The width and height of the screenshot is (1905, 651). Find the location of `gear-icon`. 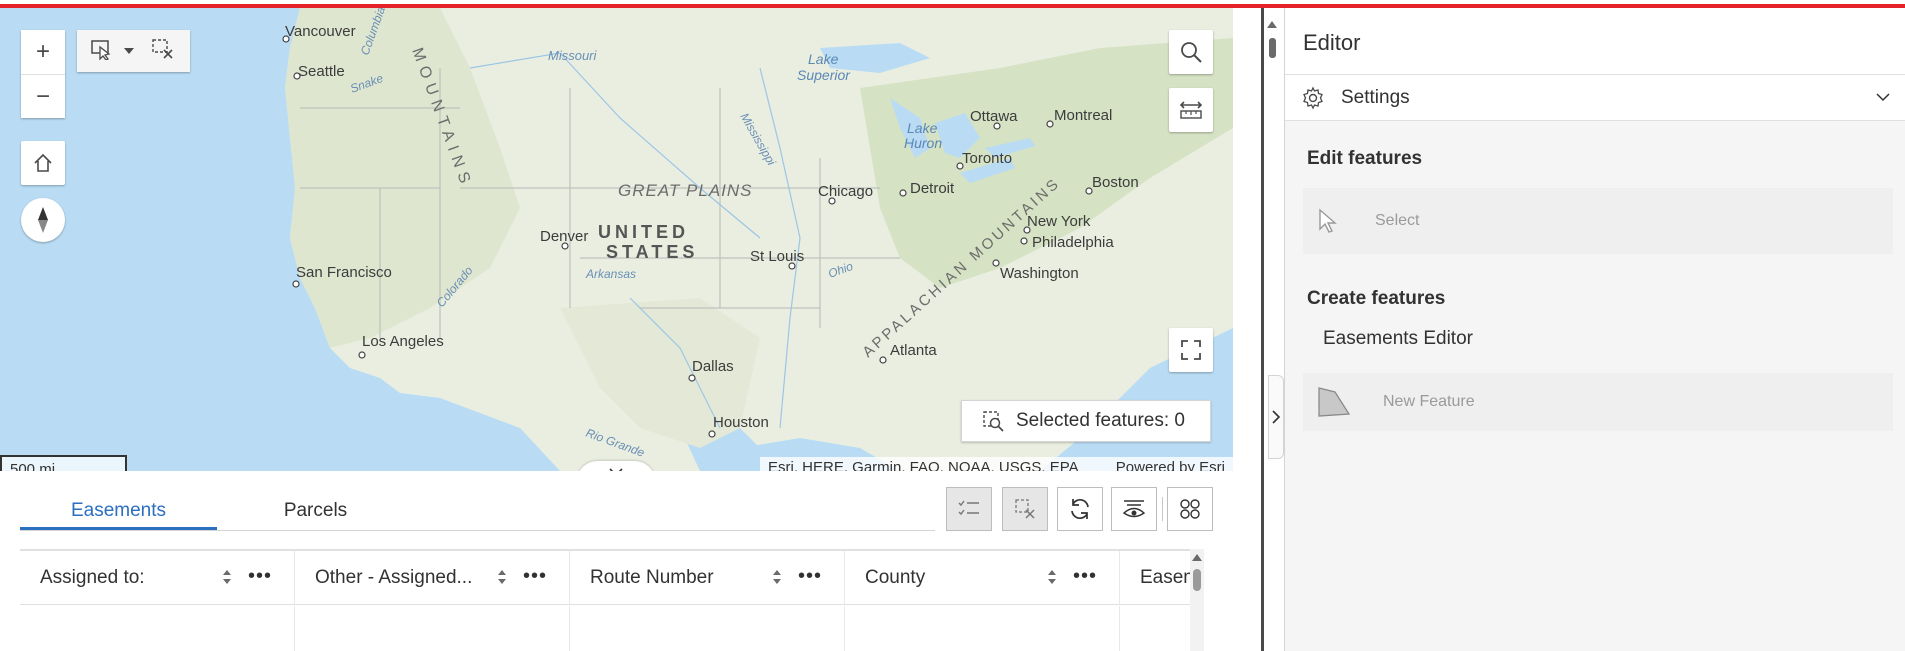

gear-icon is located at coordinates (1313, 97).